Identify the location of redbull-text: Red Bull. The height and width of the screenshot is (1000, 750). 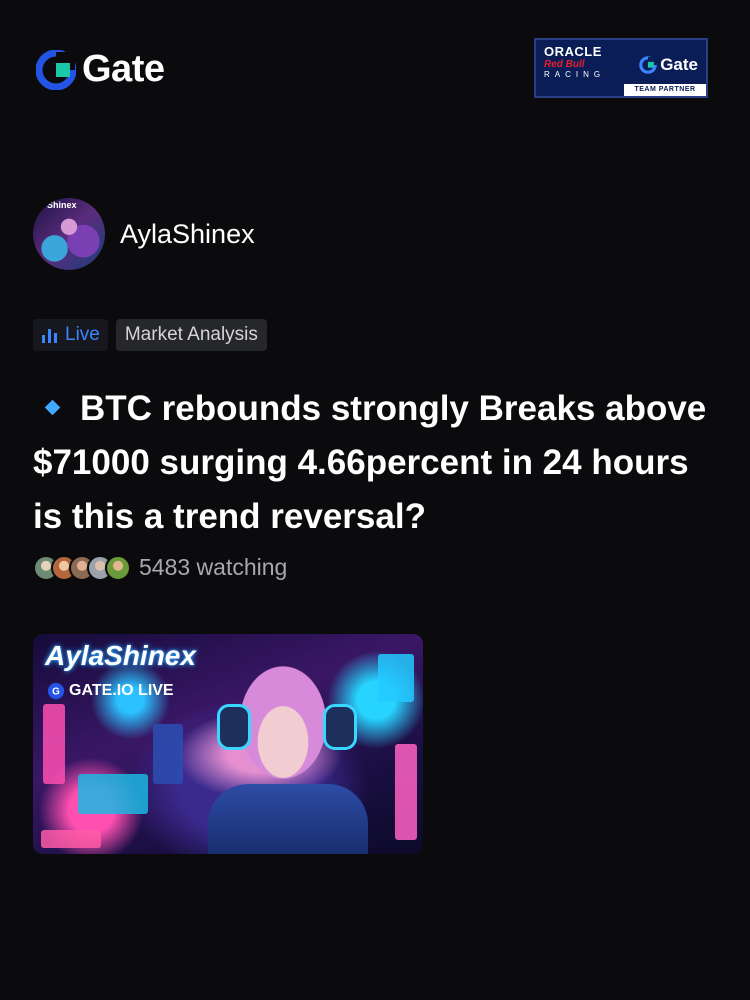
(564, 64).